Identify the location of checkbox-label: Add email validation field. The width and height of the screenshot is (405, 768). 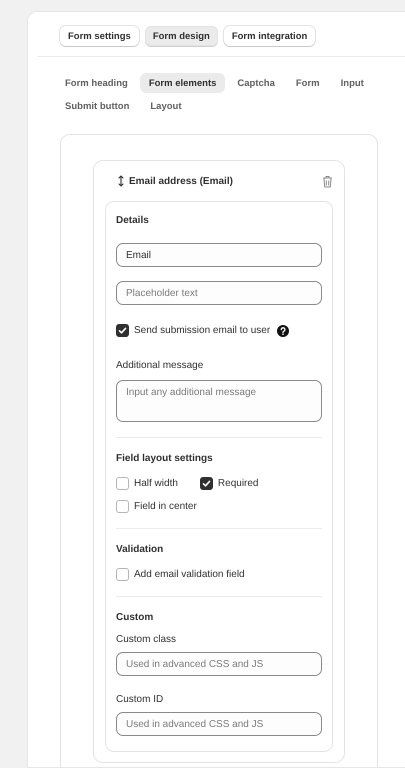
(189, 574).